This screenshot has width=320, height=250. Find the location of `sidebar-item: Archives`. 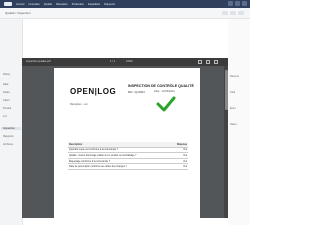

sidebar-item: Archives is located at coordinates (8, 144).